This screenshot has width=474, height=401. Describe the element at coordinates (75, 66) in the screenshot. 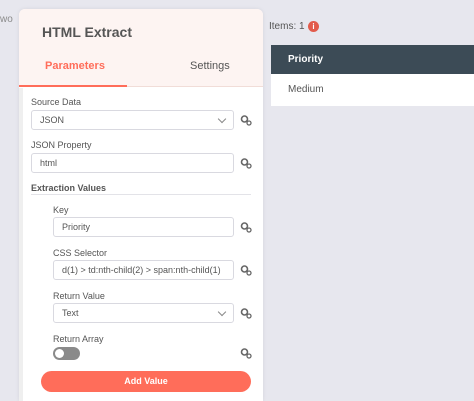

I see `tab-parameters: Parameters` at that location.